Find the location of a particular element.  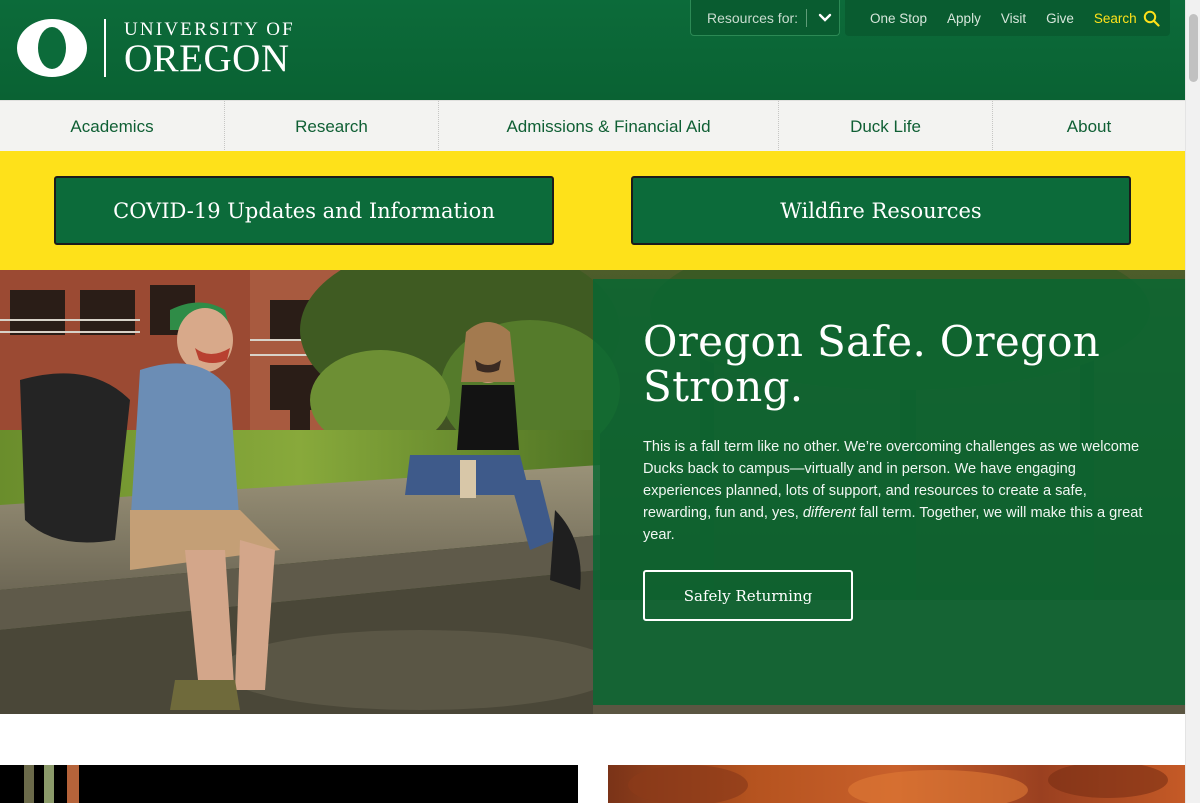

utility-link-apply: Apply is located at coordinates (964, 18).